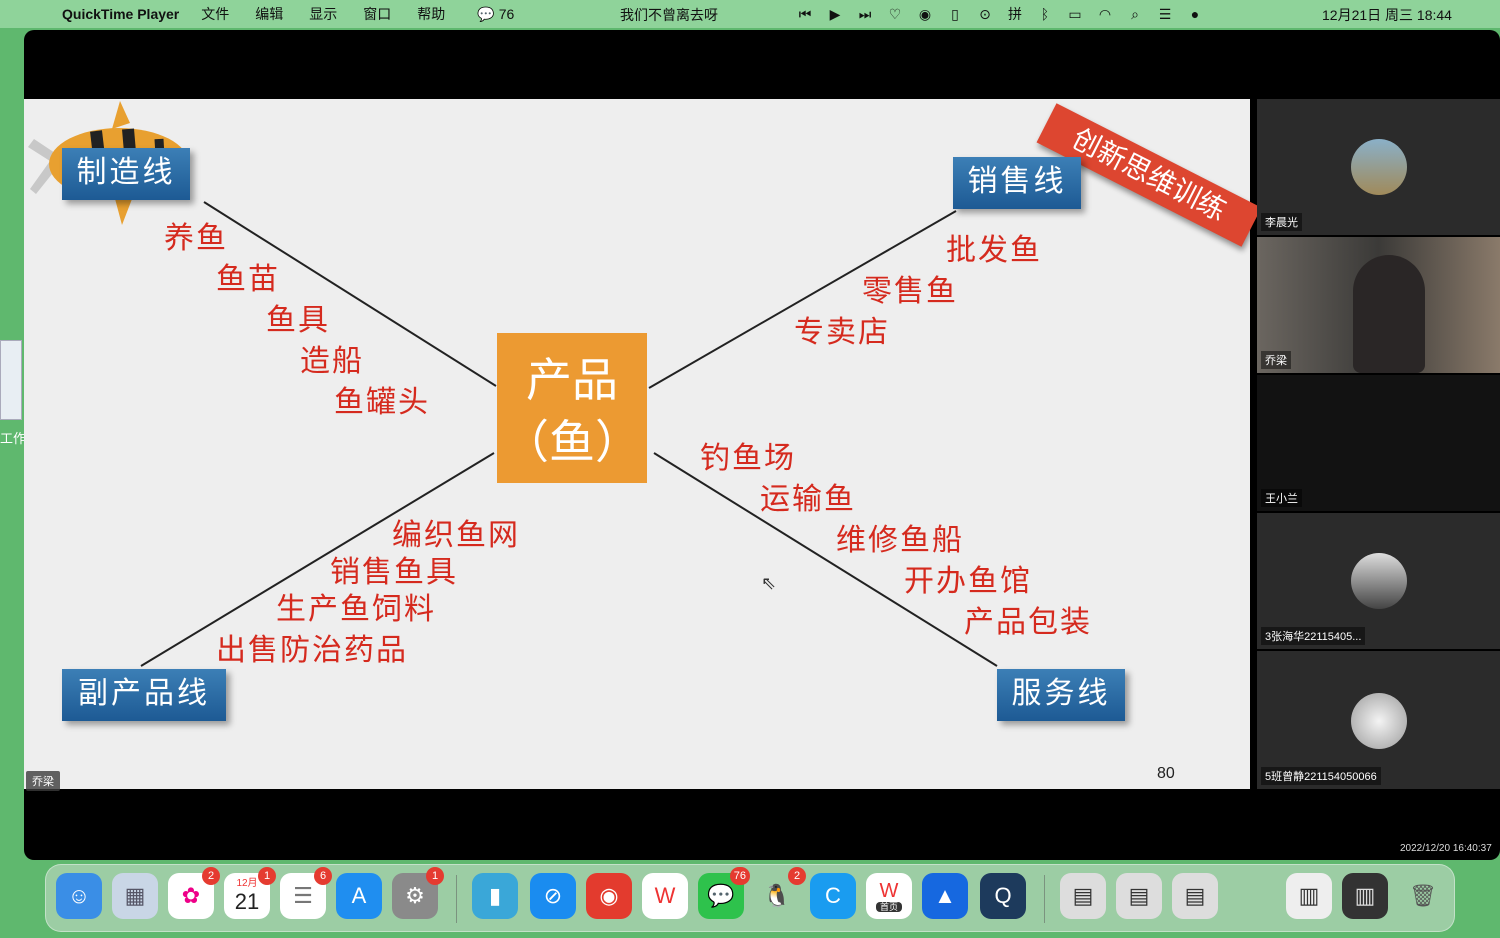 This screenshot has width=1500, height=938. What do you see at coordinates (486, 13) in the screenshot?
I see `wechat-icon: 💬` at bounding box center [486, 13].